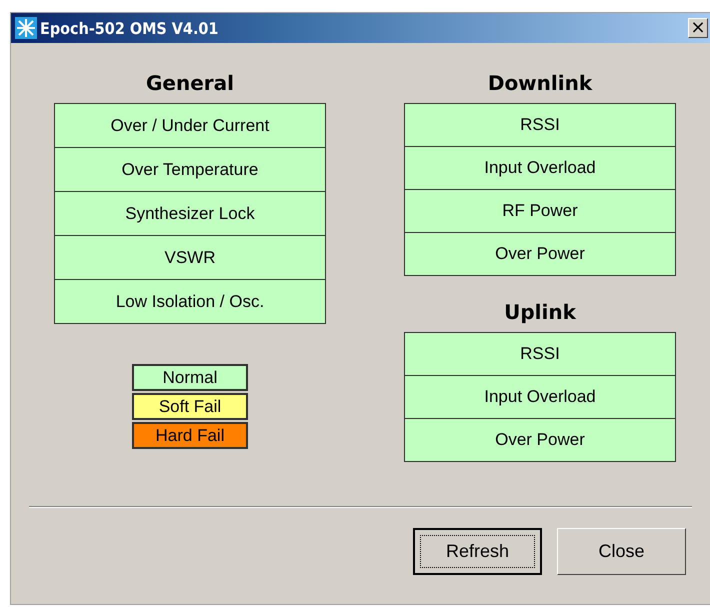 The height and width of the screenshot is (607, 710). What do you see at coordinates (190, 377) in the screenshot?
I see `legend-item: Normal` at bounding box center [190, 377].